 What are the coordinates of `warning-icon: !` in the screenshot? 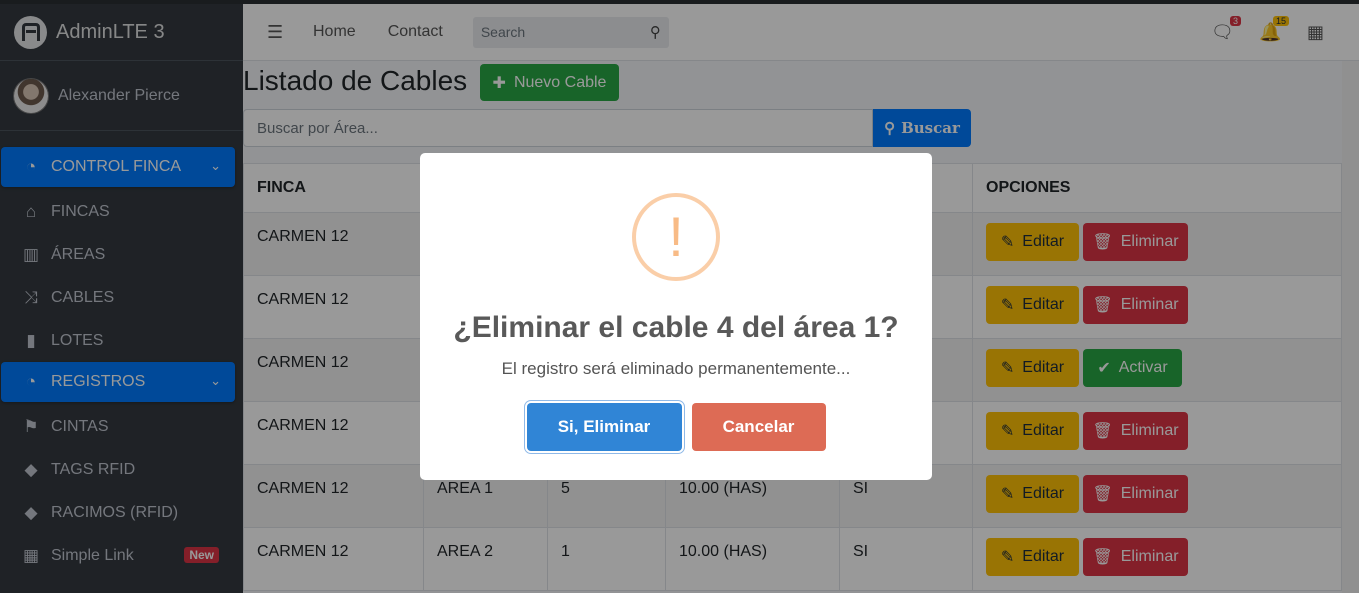 It's located at (676, 237).